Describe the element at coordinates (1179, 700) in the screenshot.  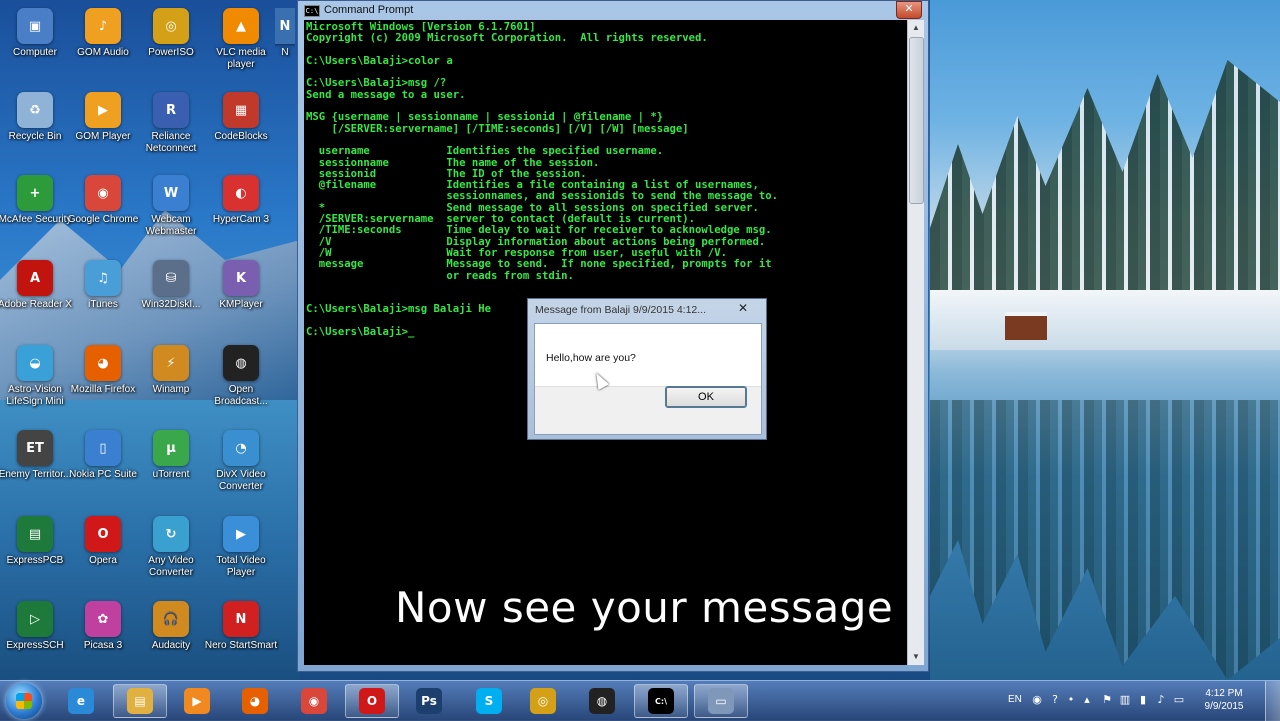
I see `battery-icon: ▭` at that location.